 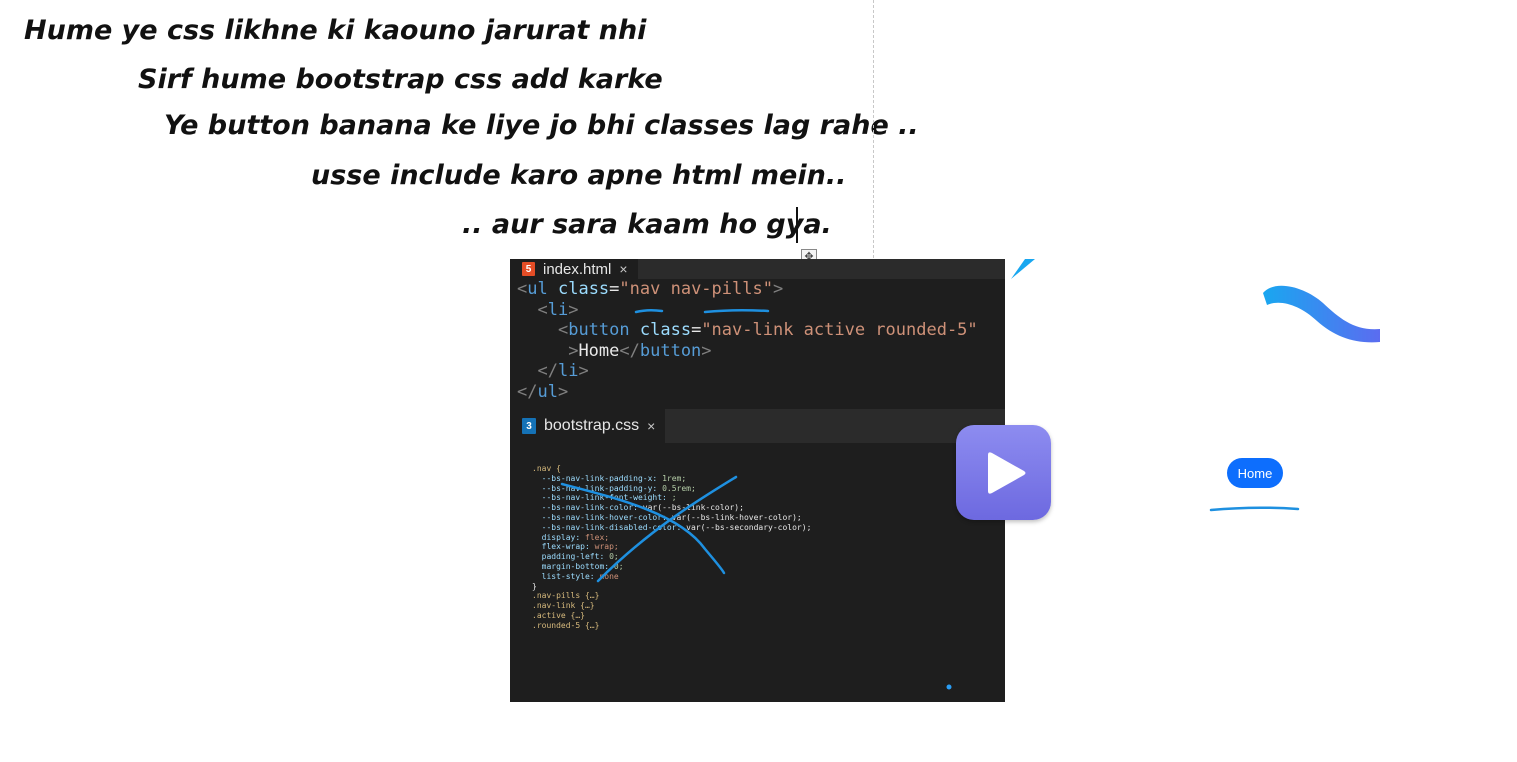 What do you see at coordinates (1255, 473) in the screenshot?
I see `home-nav-pill: Home` at bounding box center [1255, 473].